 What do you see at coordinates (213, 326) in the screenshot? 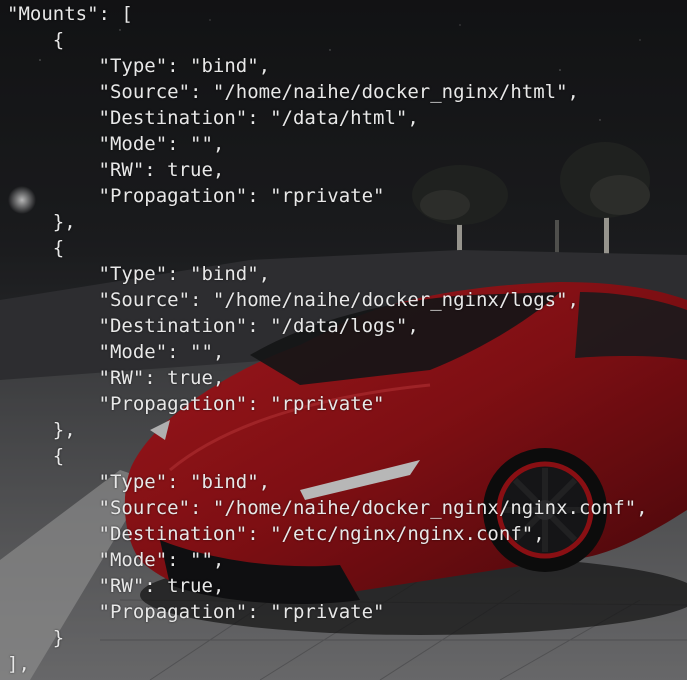
I see `terminal-line: "Destination": "/data/logs",` at bounding box center [213, 326].